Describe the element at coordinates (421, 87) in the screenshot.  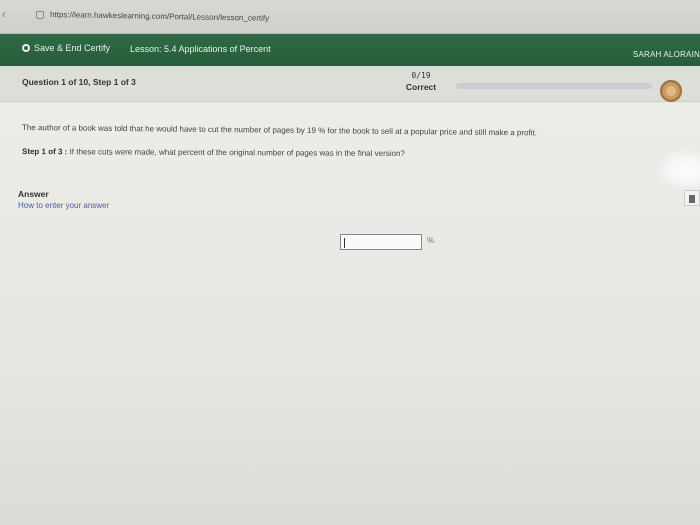
I see `score-label: Correct` at that location.